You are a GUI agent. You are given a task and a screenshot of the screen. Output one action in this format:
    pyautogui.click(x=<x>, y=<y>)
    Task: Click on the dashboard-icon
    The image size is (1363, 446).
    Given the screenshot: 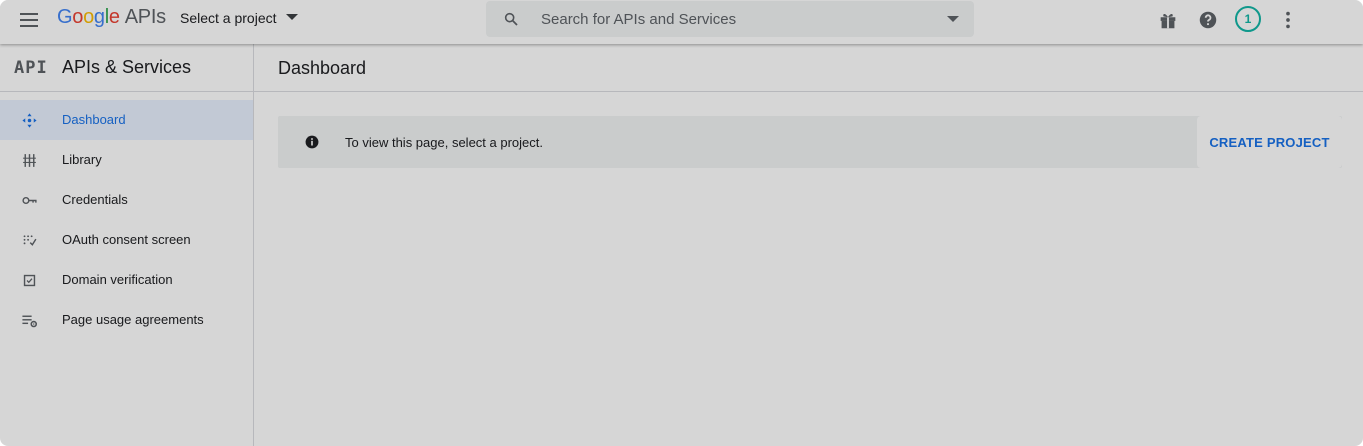 What is the action you would take?
    pyautogui.click(x=29, y=120)
    